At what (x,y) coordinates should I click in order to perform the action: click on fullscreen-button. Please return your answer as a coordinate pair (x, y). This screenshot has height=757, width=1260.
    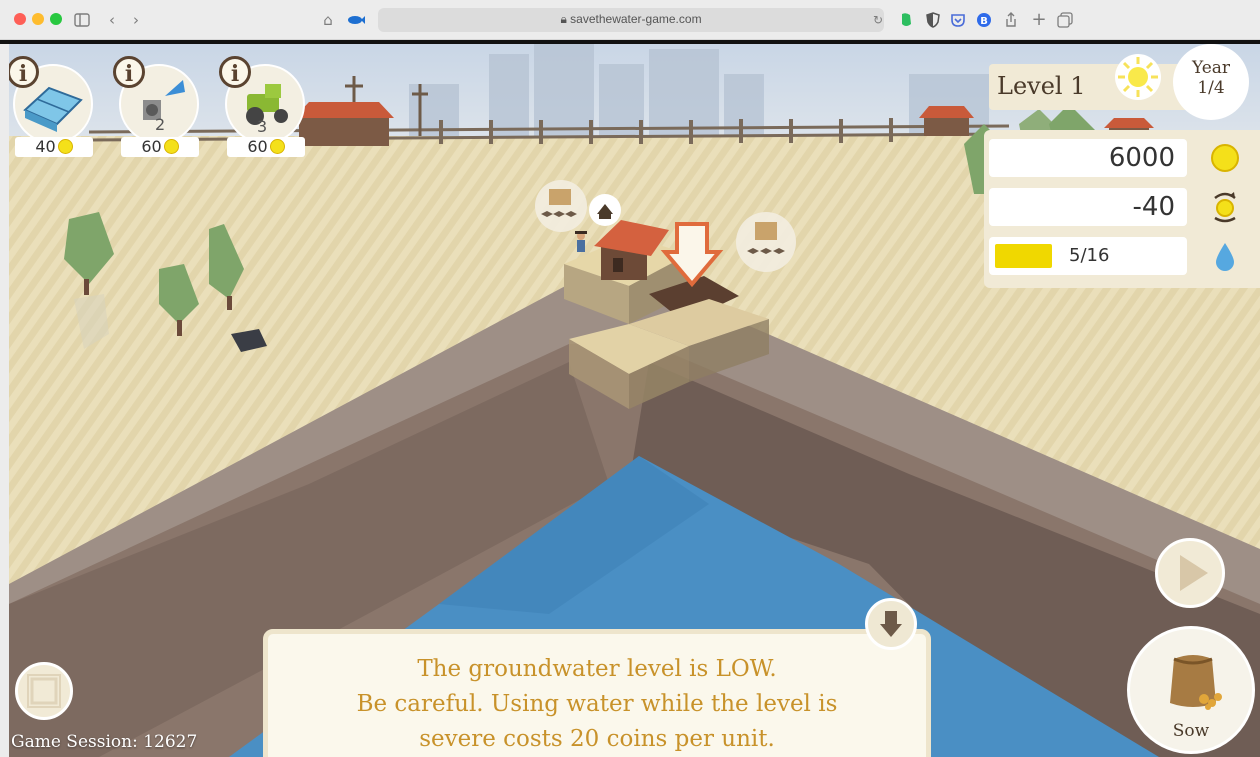
    Looking at the image, I should click on (44, 691).